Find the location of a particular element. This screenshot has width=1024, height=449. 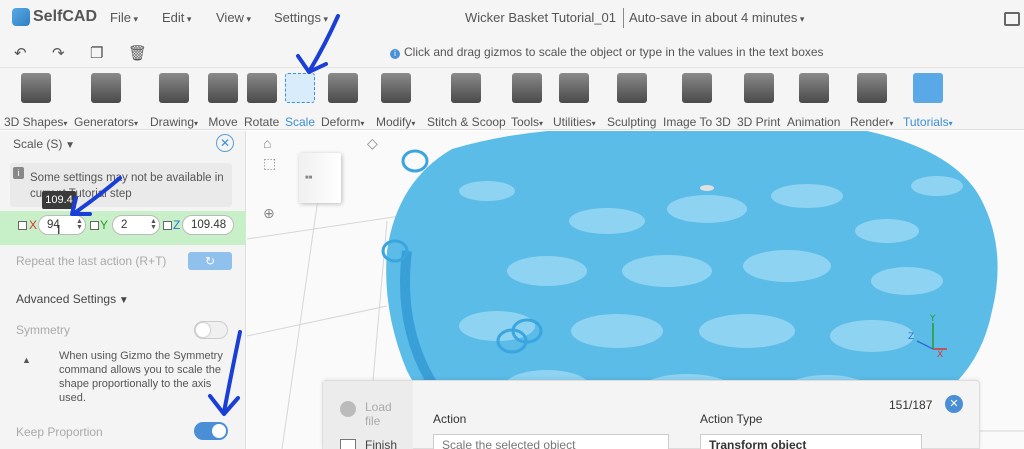

action-field: Scale the selected object is located at coordinates (551, 441).